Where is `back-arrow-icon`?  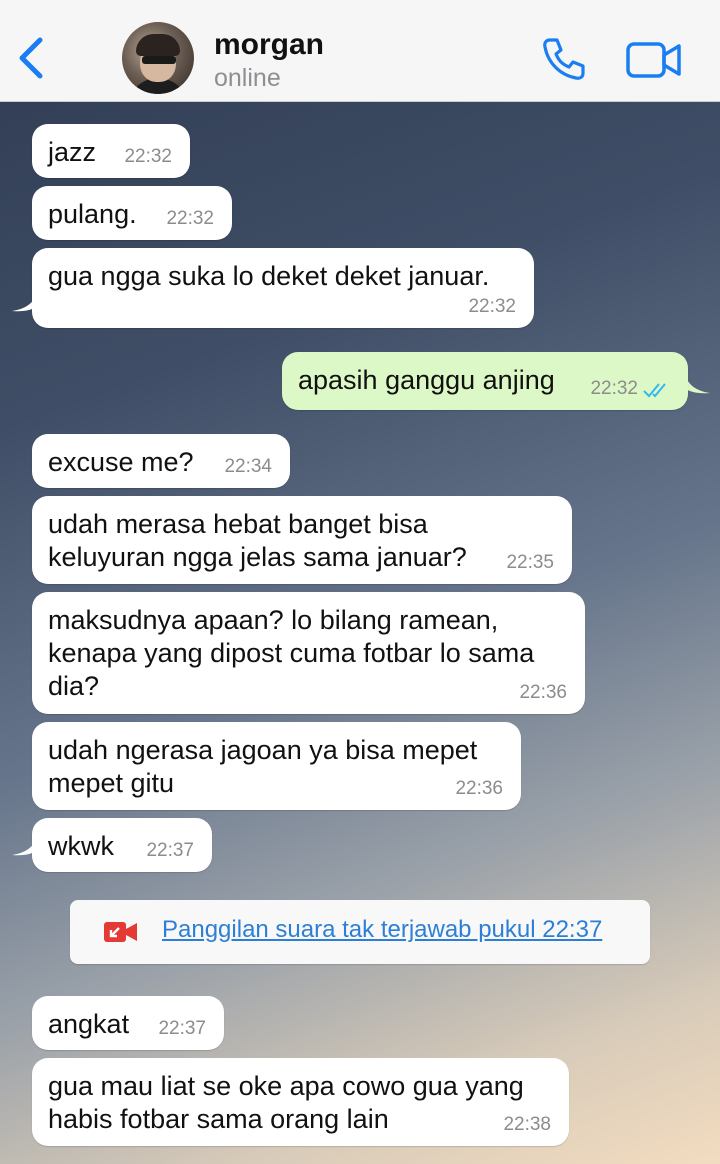 back-arrow-icon is located at coordinates (32, 58).